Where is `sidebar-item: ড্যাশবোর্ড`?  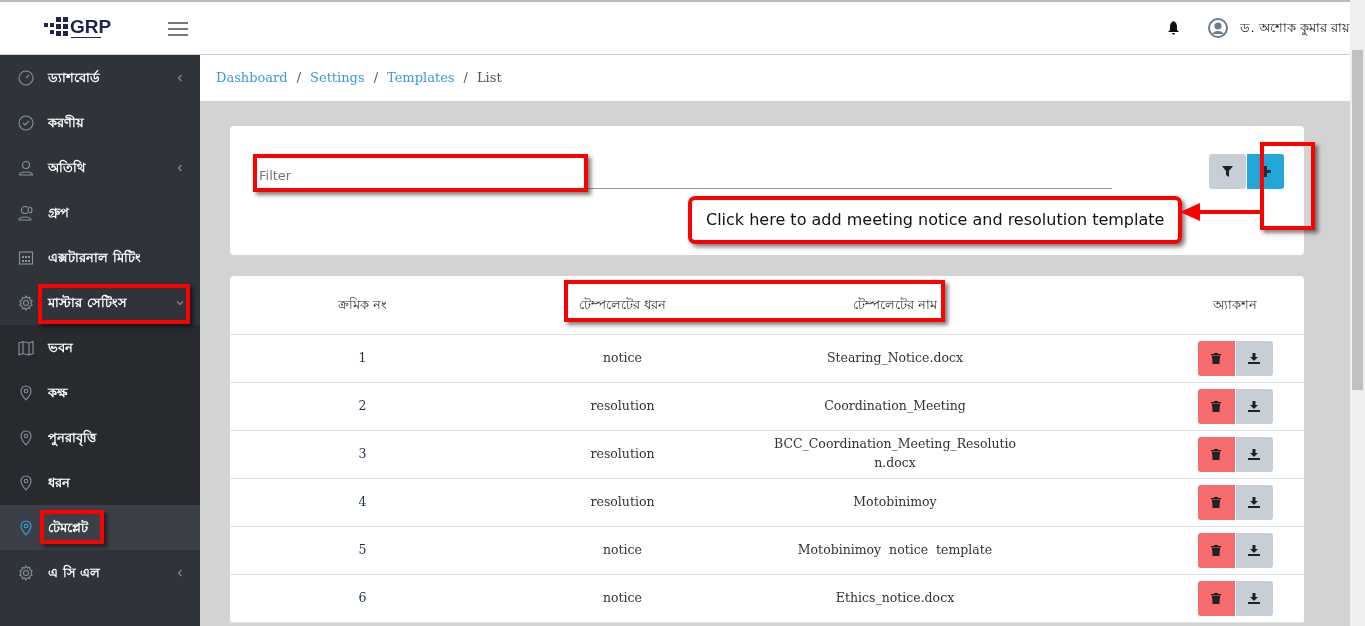
sidebar-item: ড্যাশবোর্ড is located at coordinates (100, 77).